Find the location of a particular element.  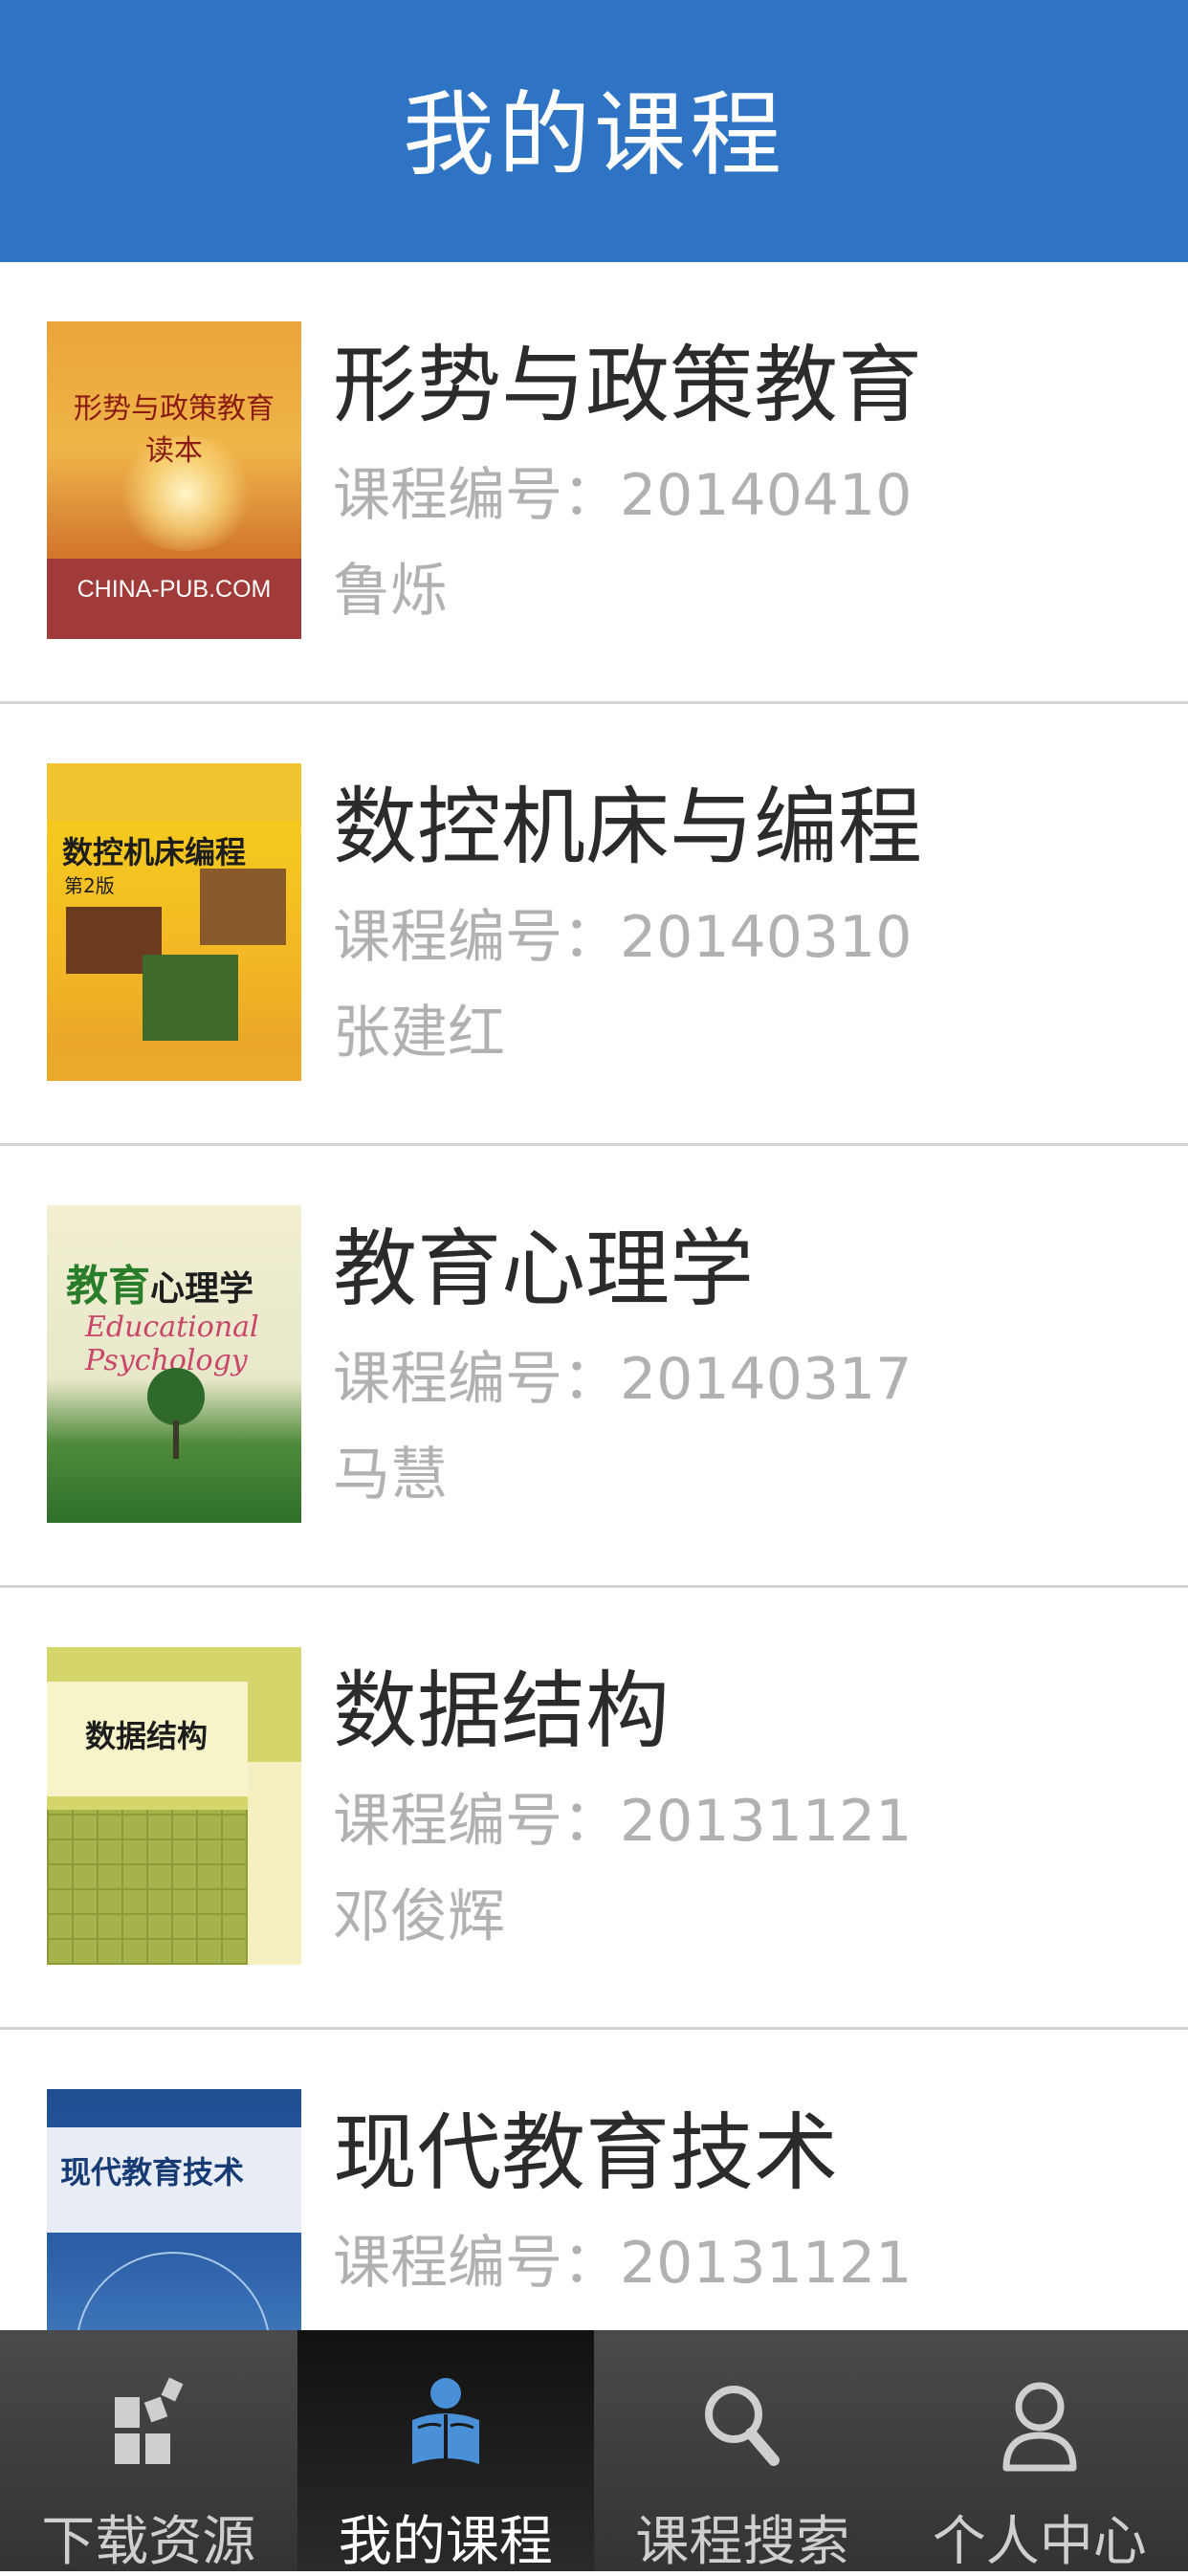

course-cover-image: 数控机床编程 第2版 is located at coordinates (174, 922).